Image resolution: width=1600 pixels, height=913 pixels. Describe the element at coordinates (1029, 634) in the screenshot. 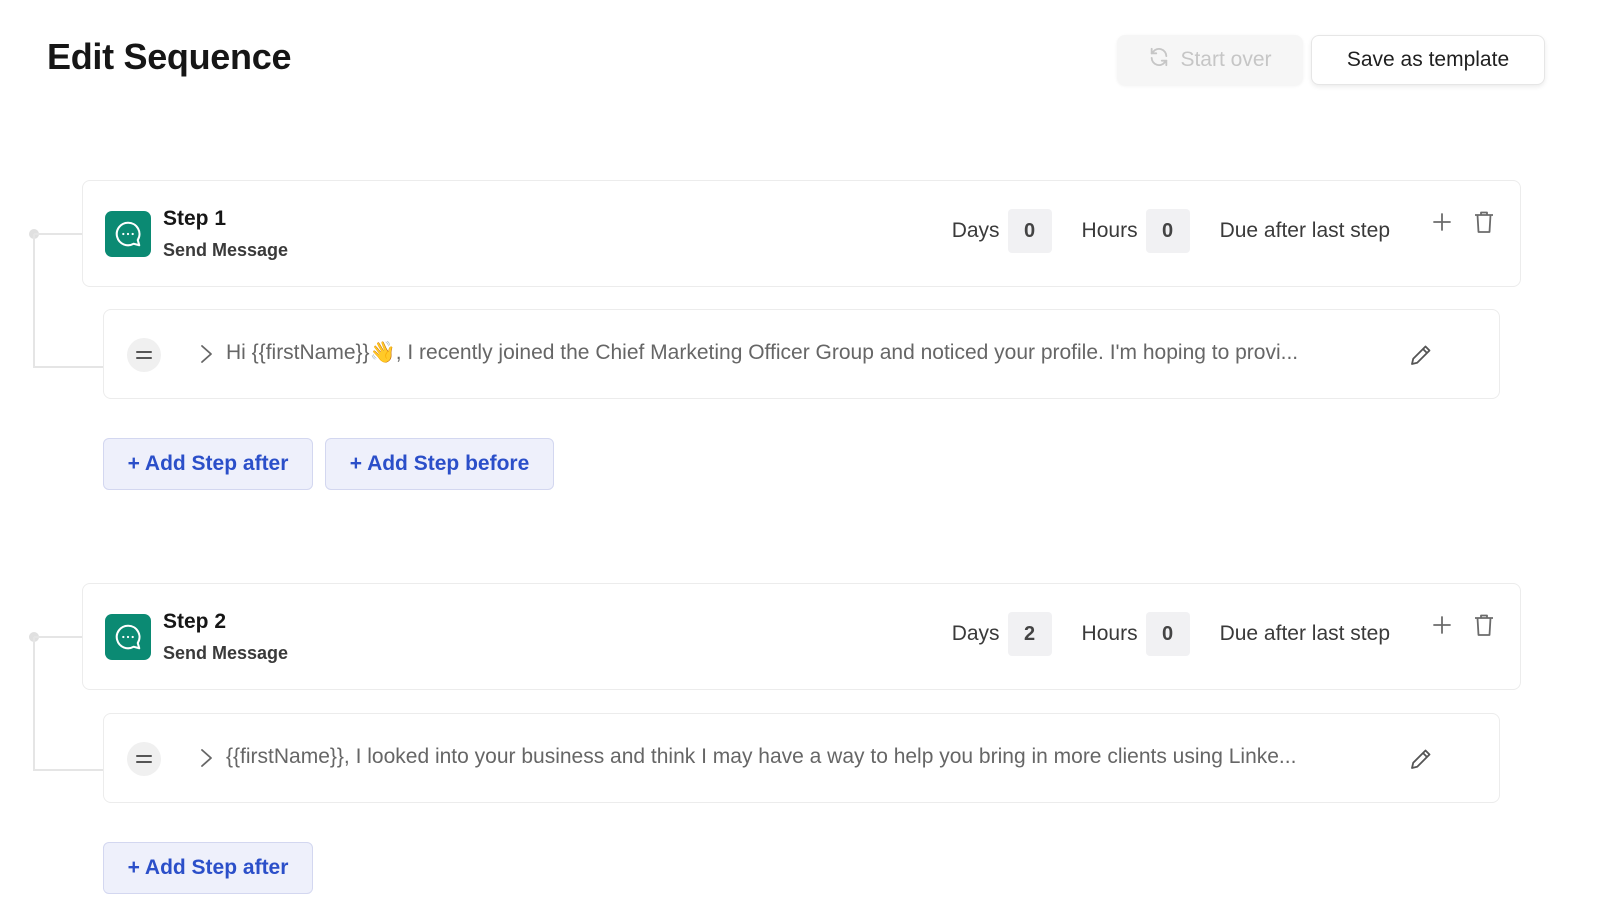

I see `days-input: 2` at that location.